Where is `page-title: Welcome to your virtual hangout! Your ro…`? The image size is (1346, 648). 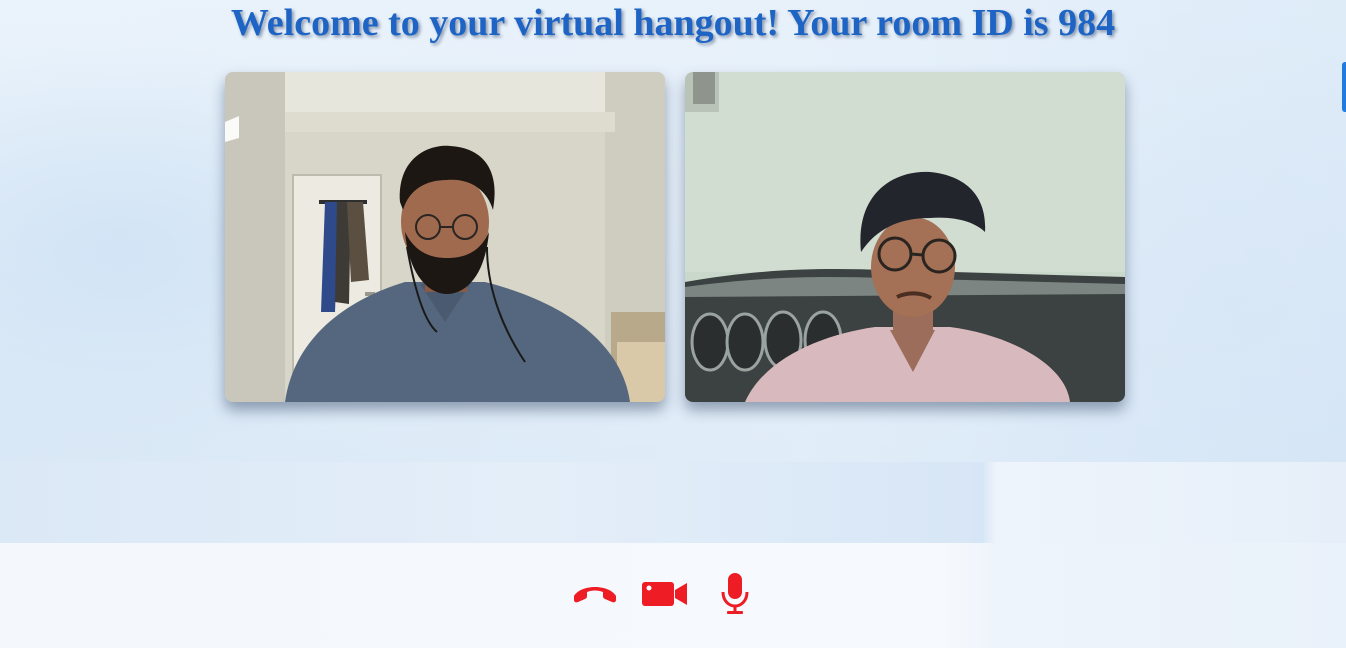 page-title: Welcome to your virtual hangout! Your ro… is located at coordinates (673, 23).